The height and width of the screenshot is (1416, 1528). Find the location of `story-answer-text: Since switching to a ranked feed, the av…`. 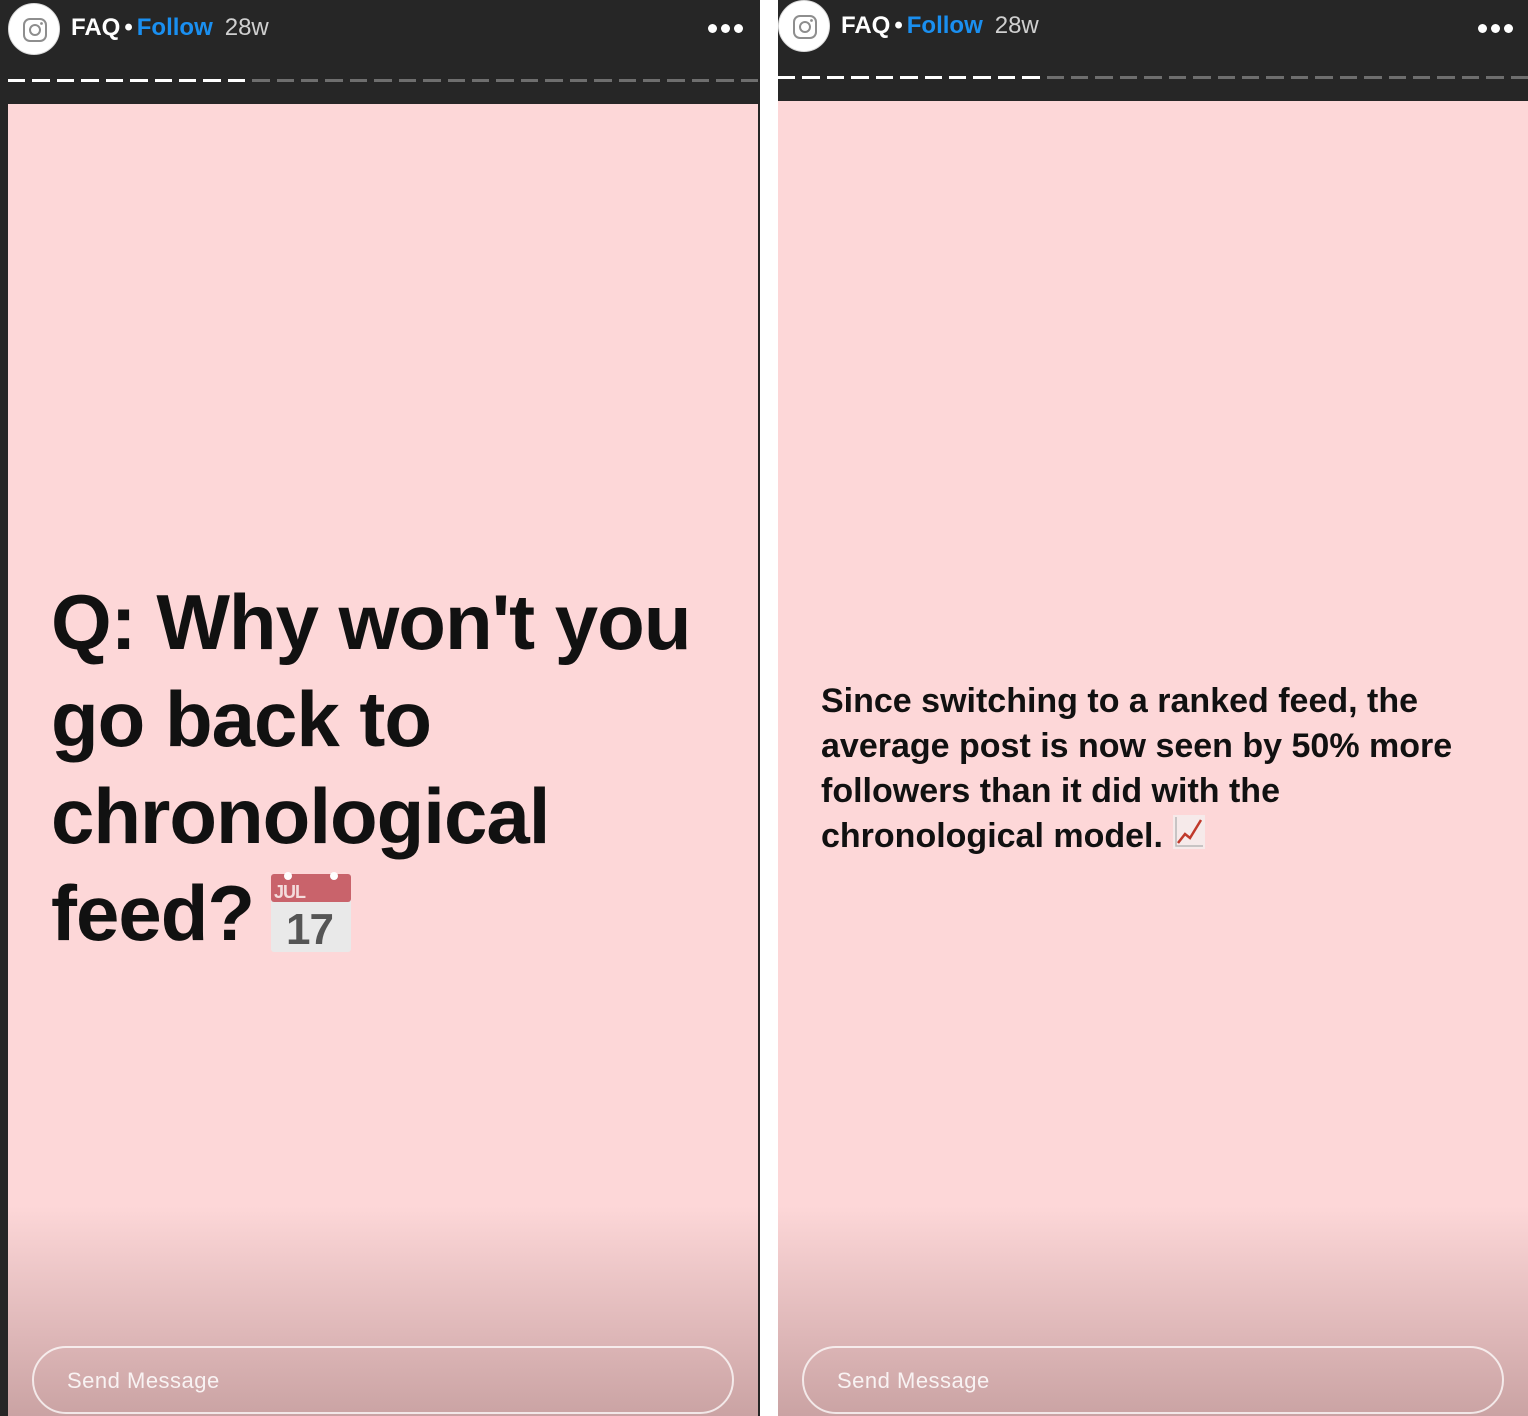

story-answer-text: Since switching to a ranked feed, the av… is located at coordinates (1161, 769).